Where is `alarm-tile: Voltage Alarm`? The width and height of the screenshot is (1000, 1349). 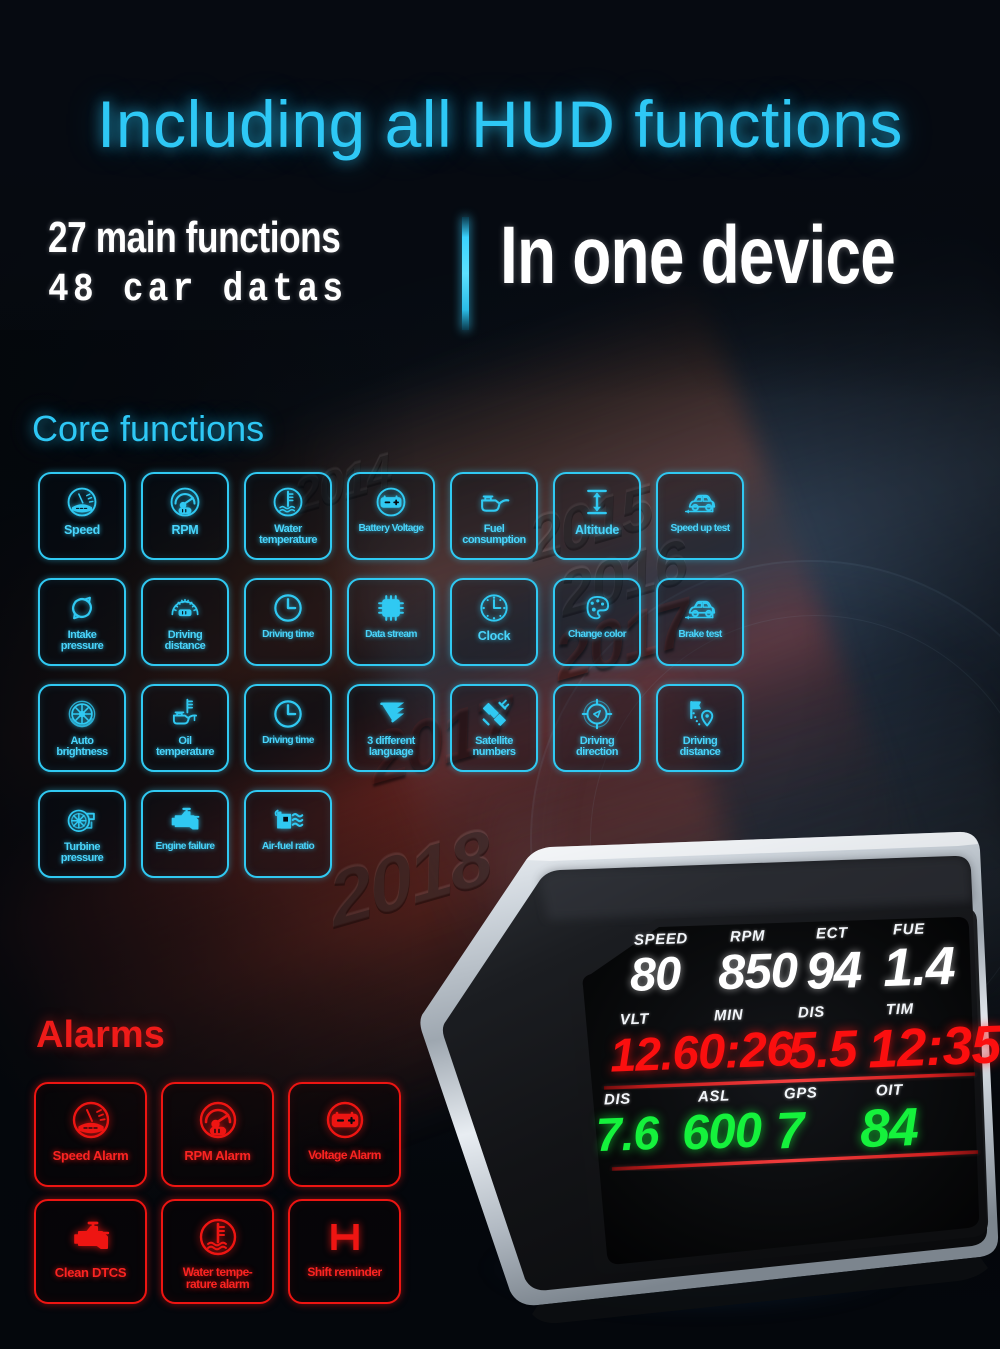
alarm-tile: Voltage Alarm is located at coordinates (344, 1134).